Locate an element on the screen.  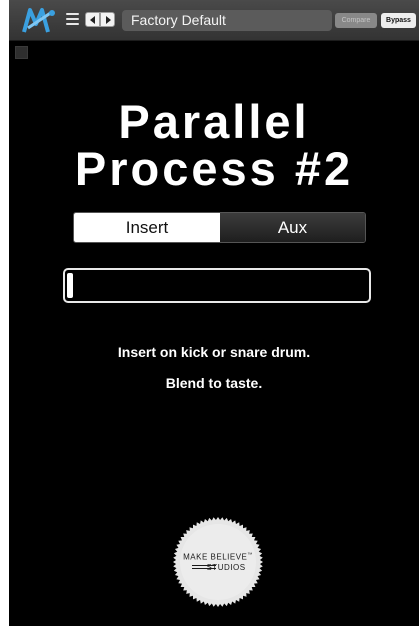
blend-slider-fill is located at coordinates (70, 285).